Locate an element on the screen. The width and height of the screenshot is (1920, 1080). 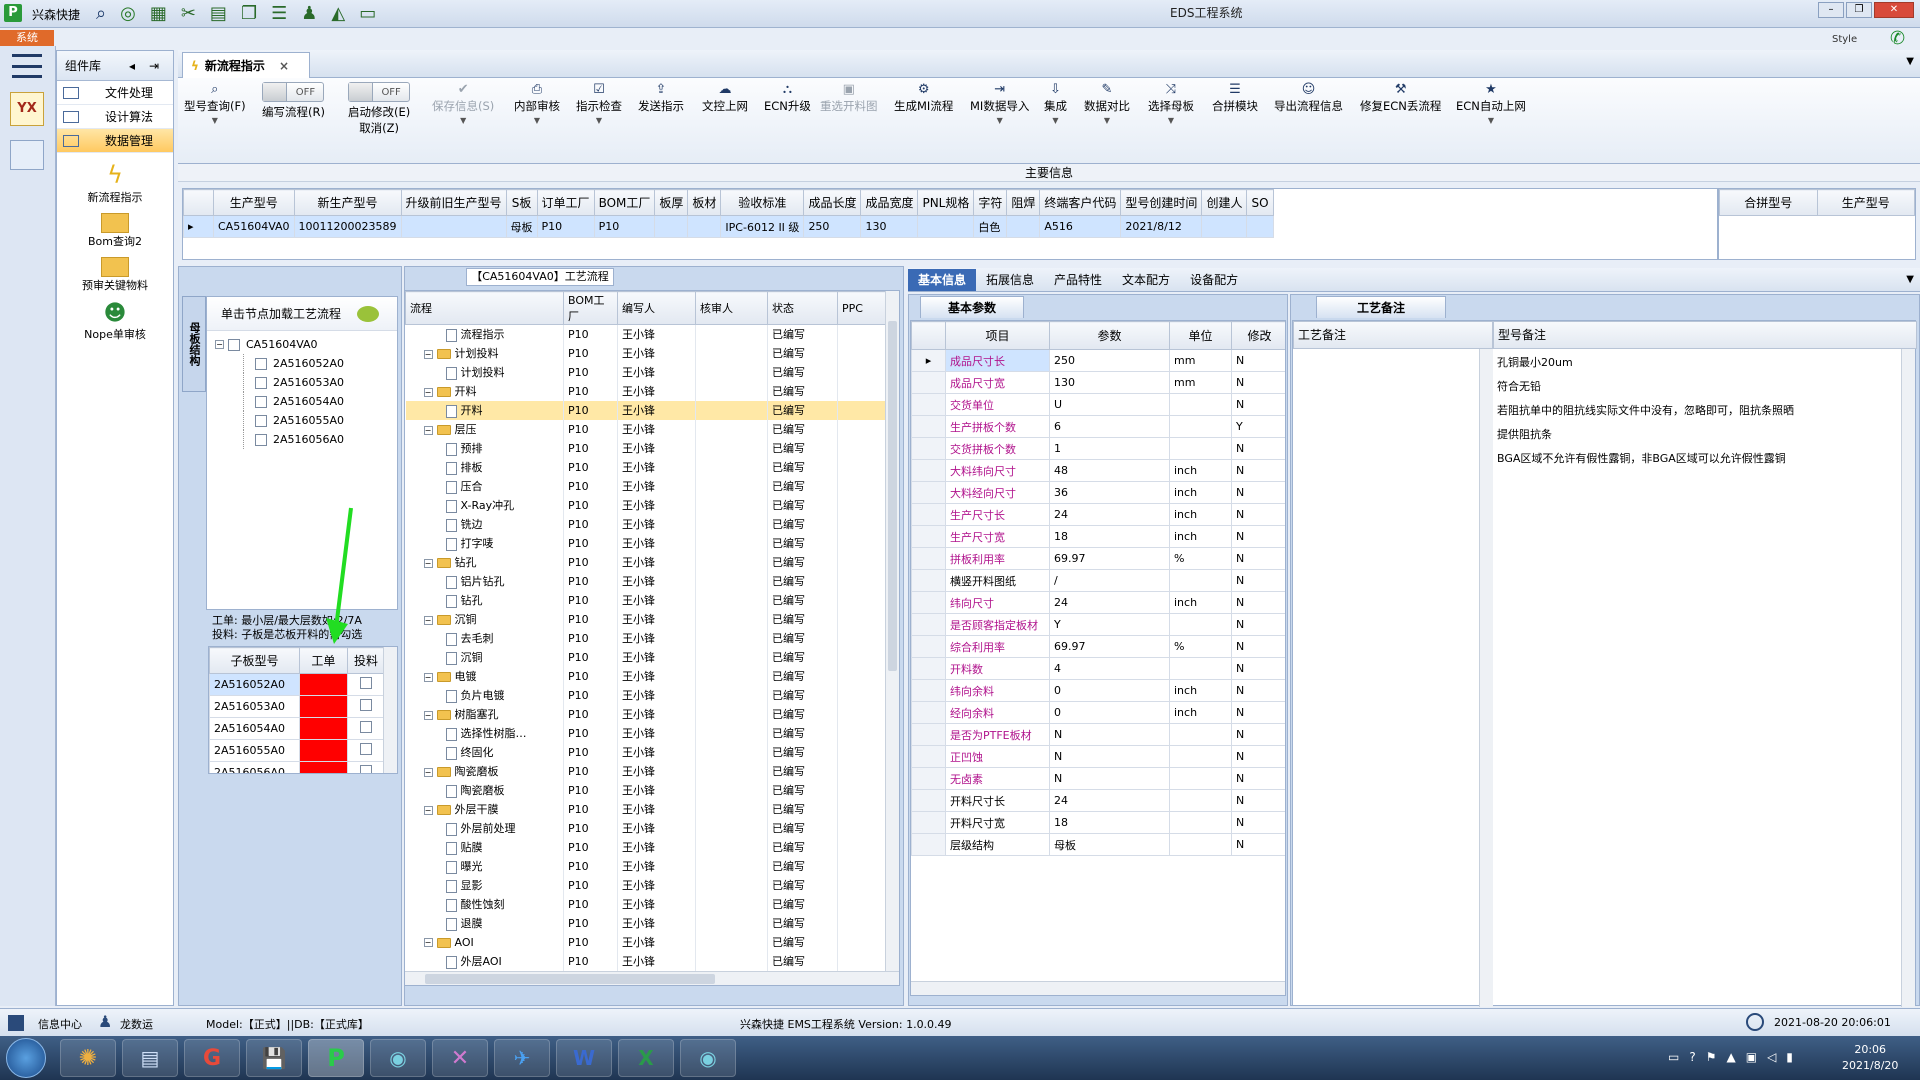
param-value-cell: 24 is located at coordinates (1109, 602).